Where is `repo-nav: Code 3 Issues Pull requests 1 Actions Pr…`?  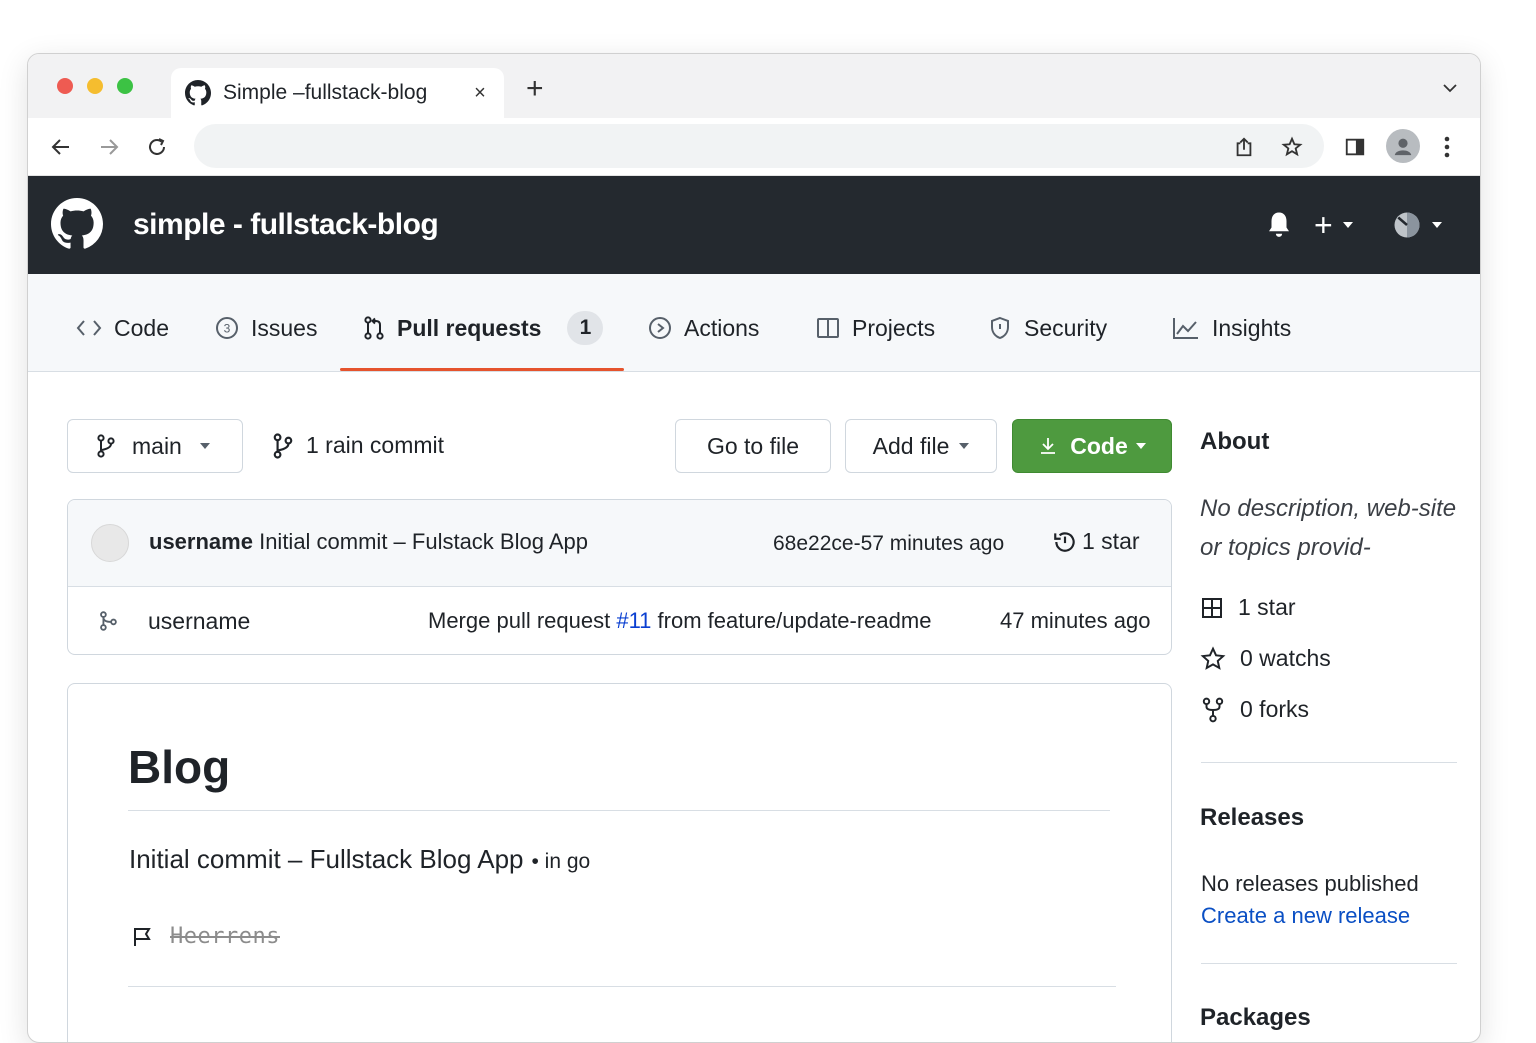
repo-nav: Code 3 Issues Pull requests 1 Actions Pr… is located at coordinates (754, 323).